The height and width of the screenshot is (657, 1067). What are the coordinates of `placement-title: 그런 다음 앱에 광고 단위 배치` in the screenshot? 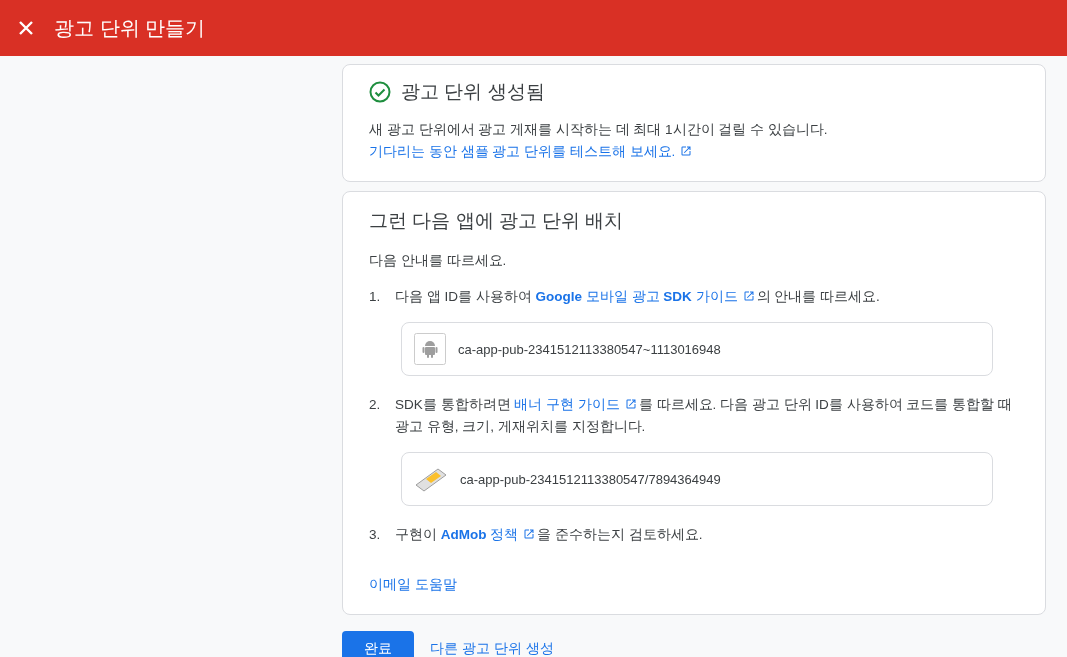 It's located at (497, 221).